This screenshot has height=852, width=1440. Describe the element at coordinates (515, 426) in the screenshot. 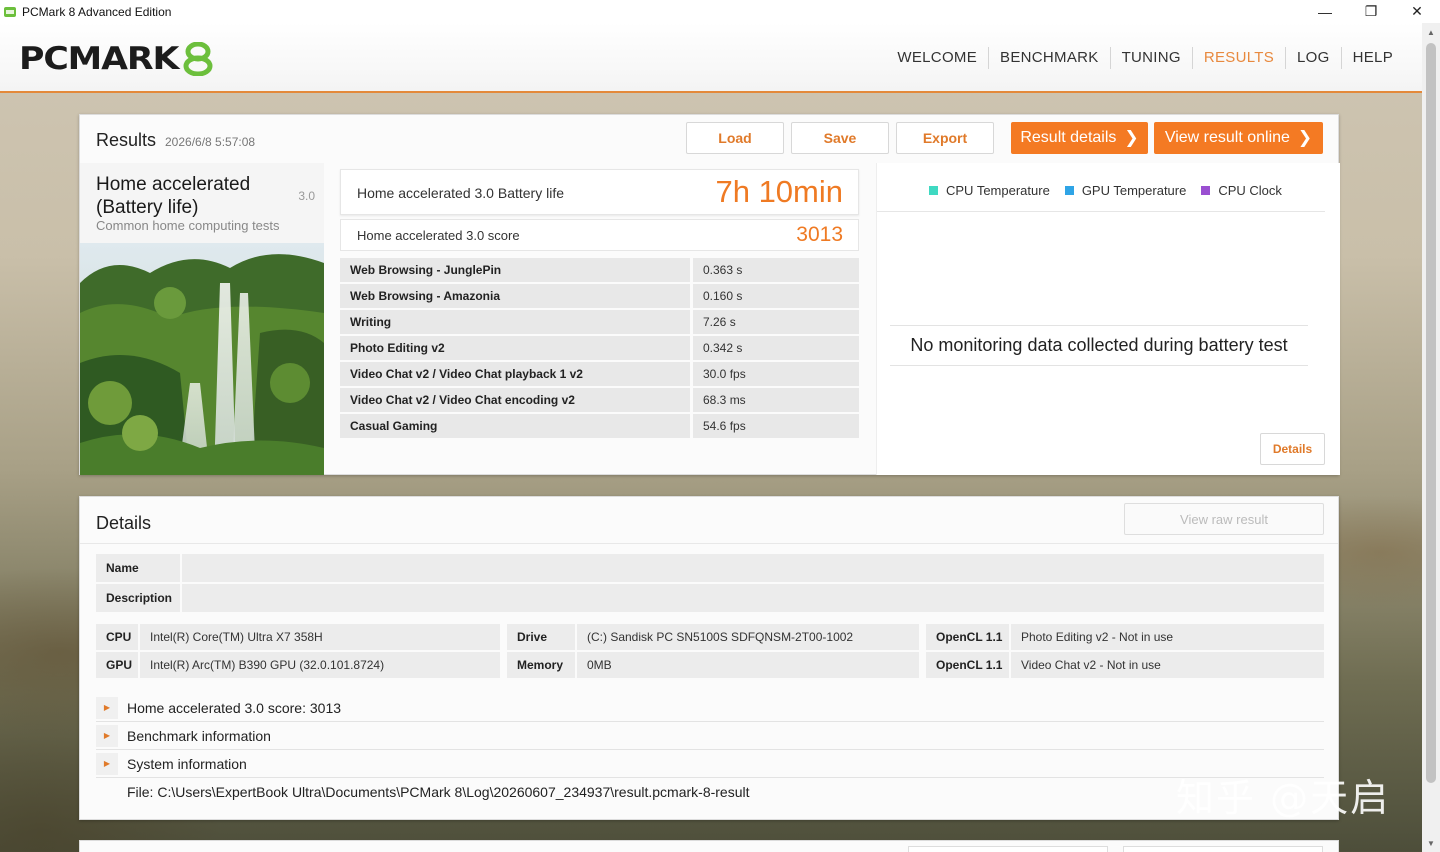

I see `subtest-name: Casual Gaming` at that location.